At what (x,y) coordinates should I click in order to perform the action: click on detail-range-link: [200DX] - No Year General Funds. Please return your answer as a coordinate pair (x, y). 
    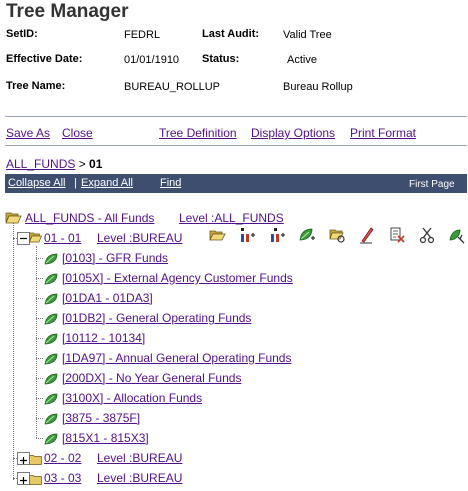
    Looking at the image, I should click on (151, 378).